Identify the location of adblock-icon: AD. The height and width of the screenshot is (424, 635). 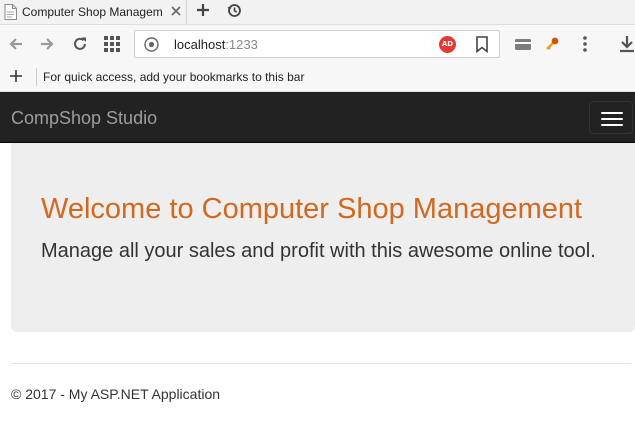
(447, 44).